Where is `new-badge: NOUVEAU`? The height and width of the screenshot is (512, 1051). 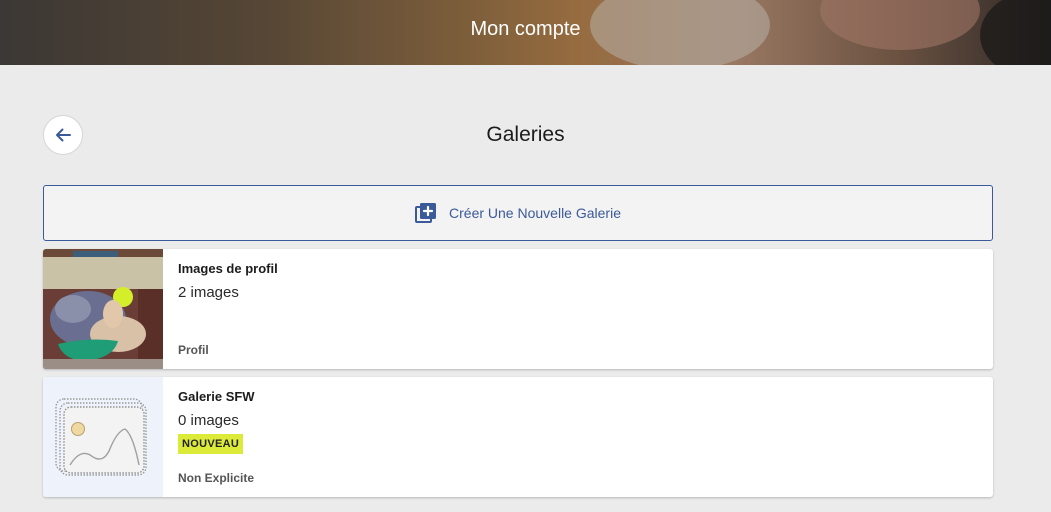 new-badge: NOUVEAU is located at coordinates (211, 444).